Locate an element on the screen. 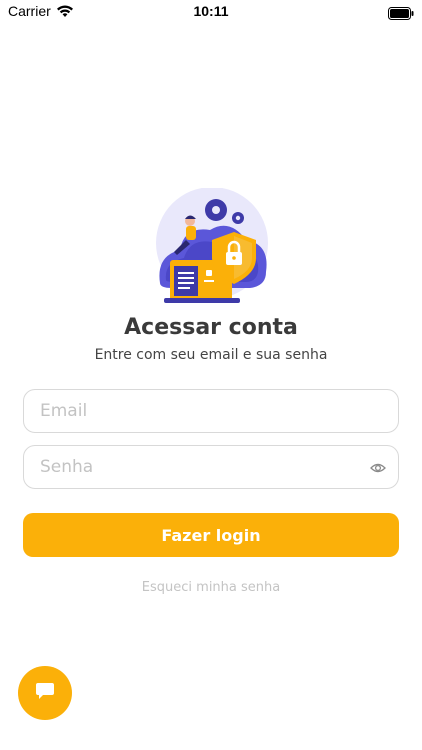 This screenshot has height=750, width=422. chat-bubble-icon is located at coordinates (45, 693).